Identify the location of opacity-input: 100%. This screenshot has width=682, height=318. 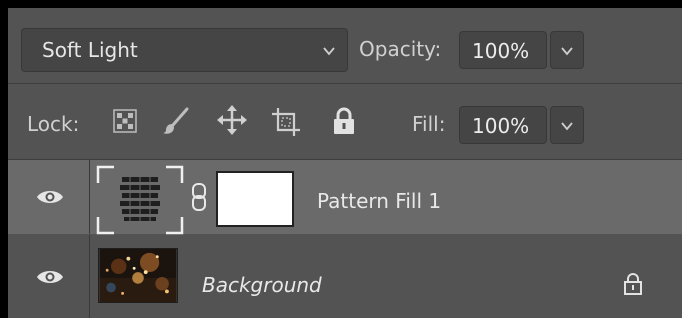
(503, 50).